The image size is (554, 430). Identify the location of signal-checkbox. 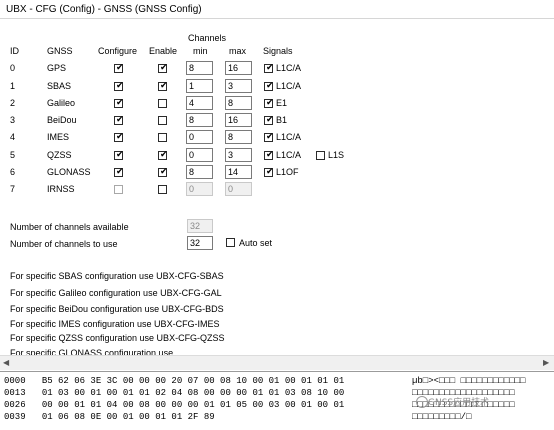
(320, 155).